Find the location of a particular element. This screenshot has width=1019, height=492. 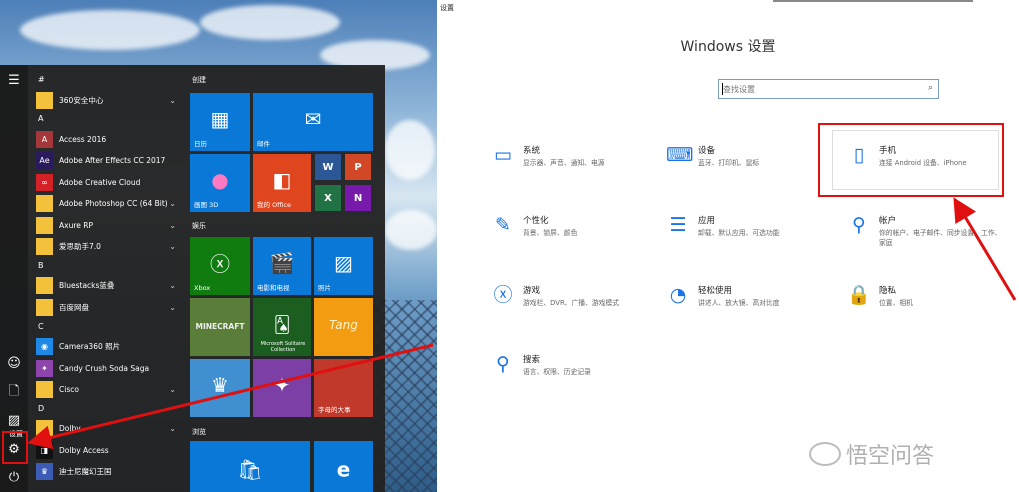

clapperboard-icon: 🎬 is located at coordinates (282, 263).